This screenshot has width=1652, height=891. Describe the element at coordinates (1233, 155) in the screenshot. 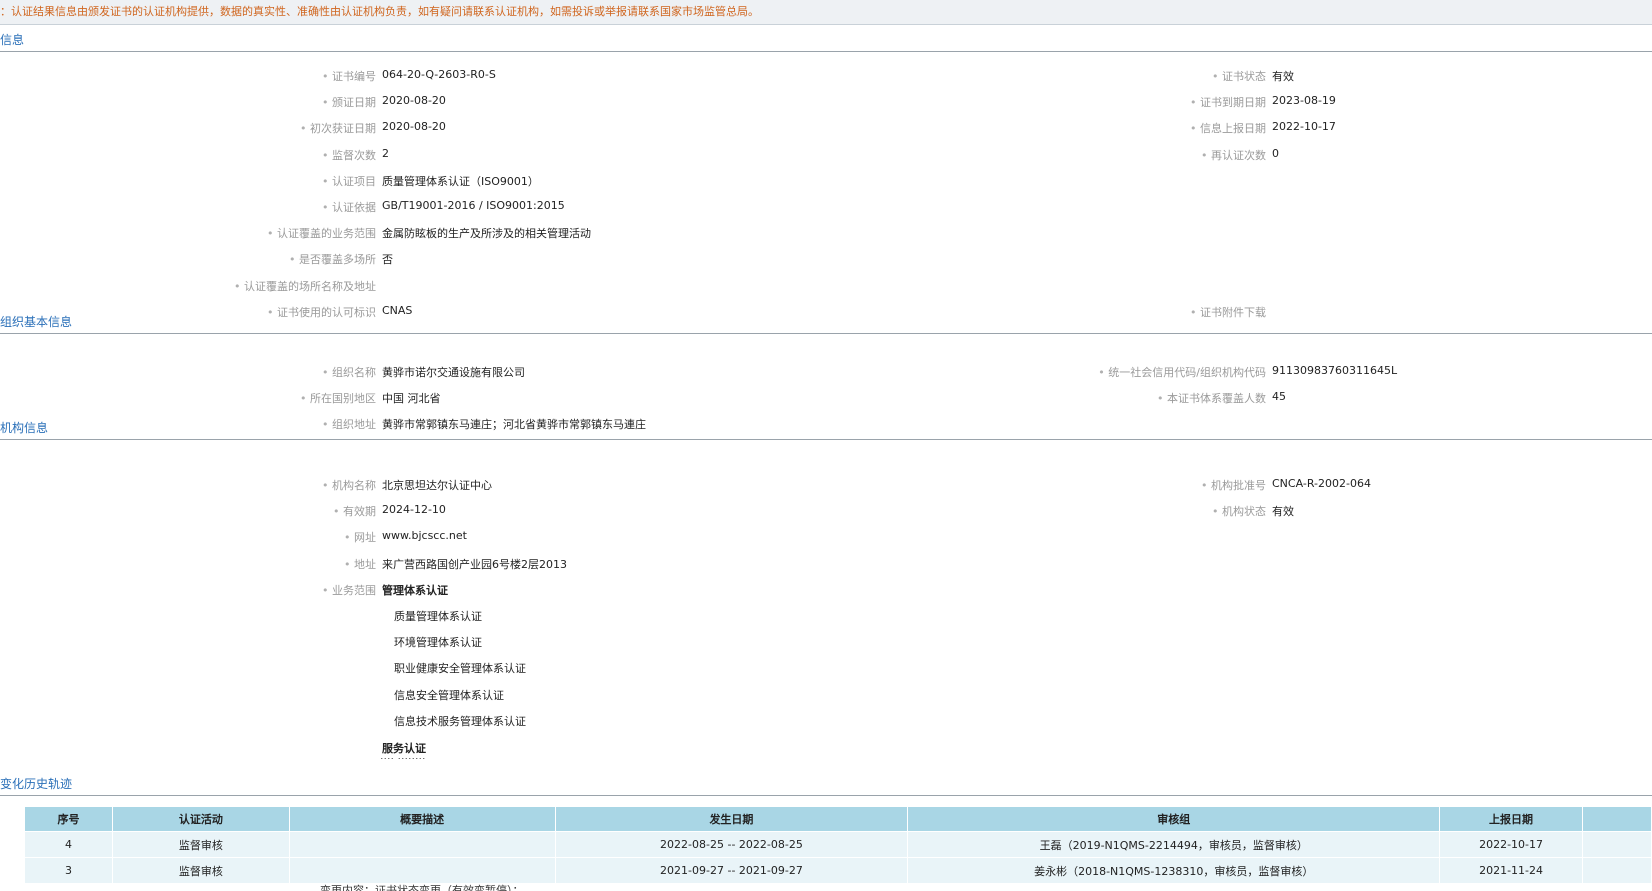

I see `field-label: 再认证次数` at that location.